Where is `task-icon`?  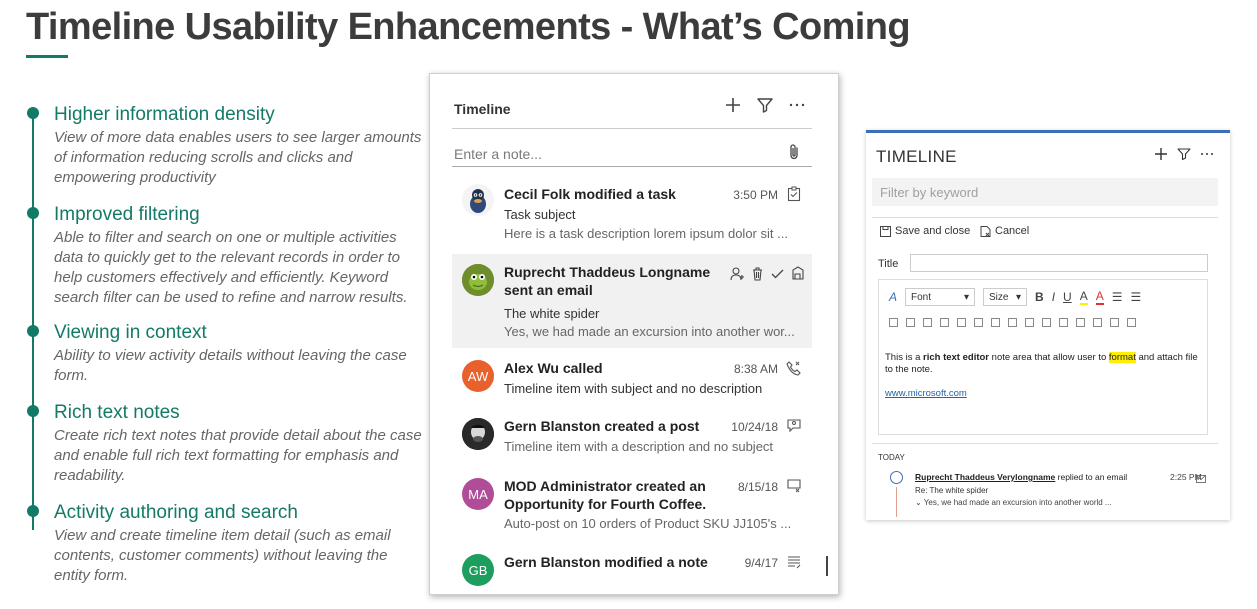
task-icon is located at coordinates (794, 194).